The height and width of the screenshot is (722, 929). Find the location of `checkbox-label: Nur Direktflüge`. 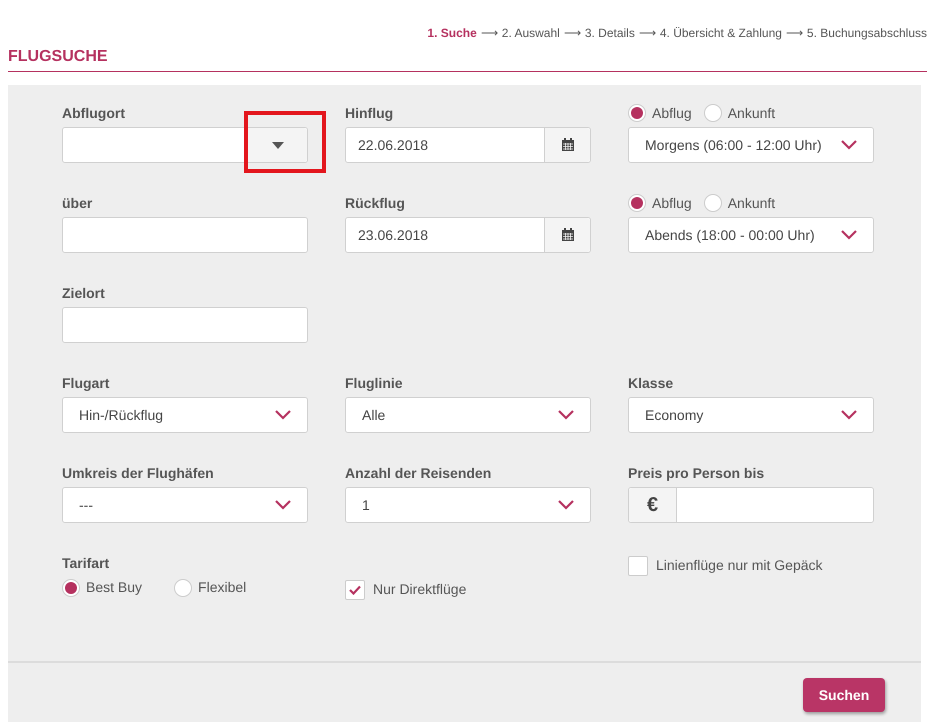

checkbox-label: Nur Direktflüge is located at coordinates (419, 589).